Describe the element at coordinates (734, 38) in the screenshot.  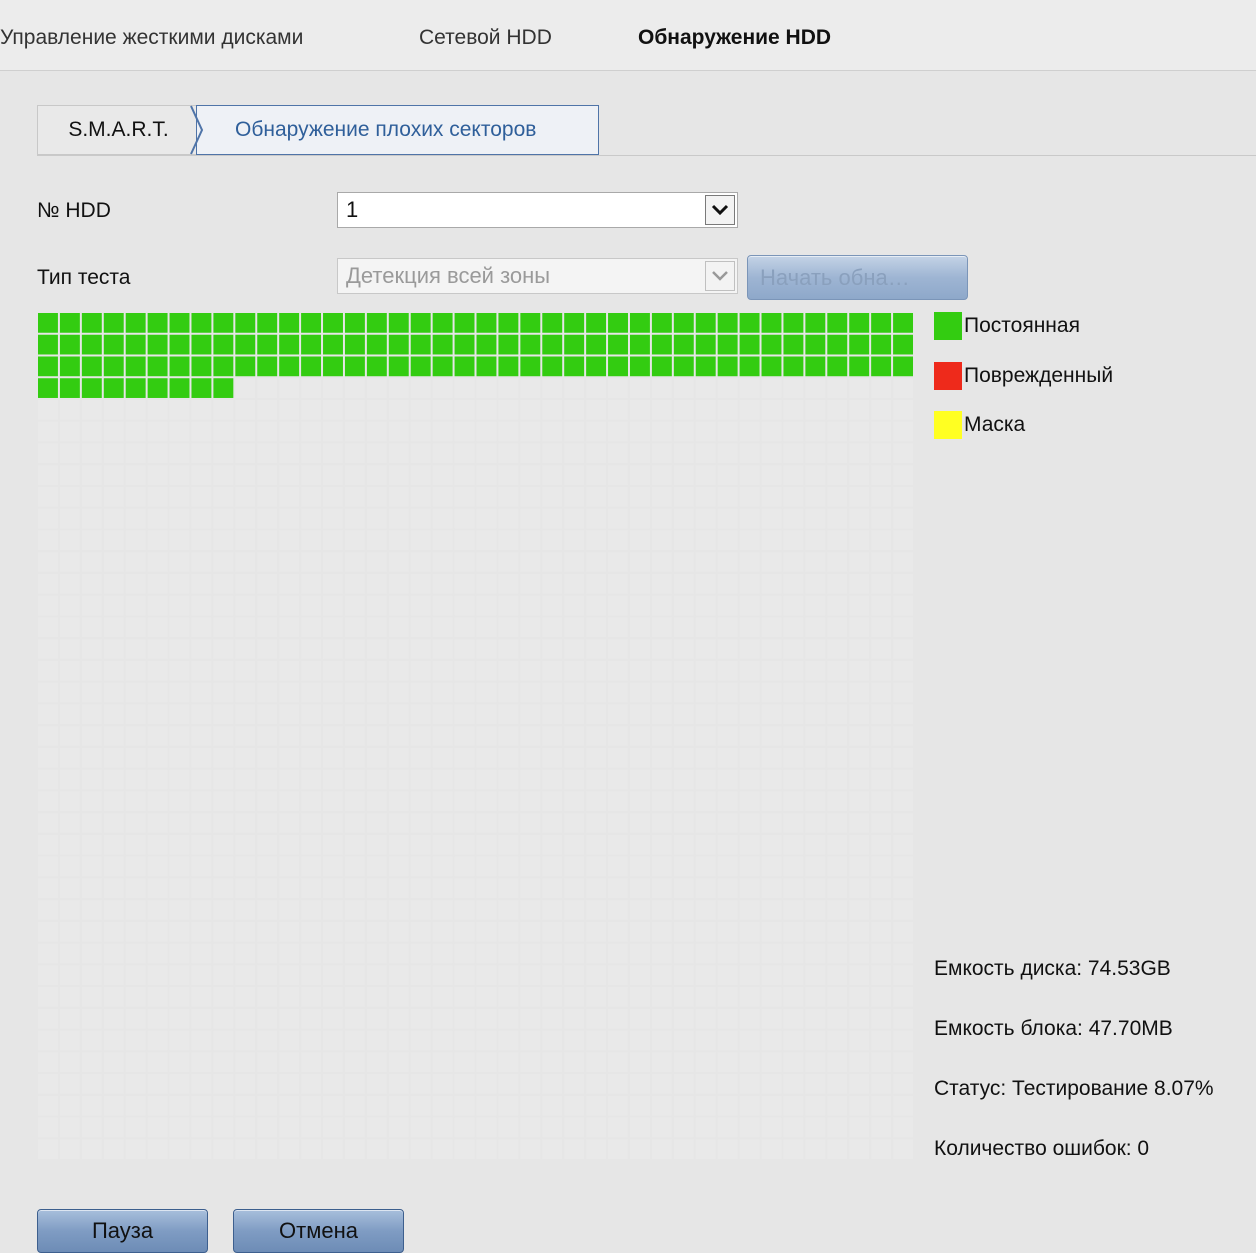
I see `tab-hdd-detection: Обнаружение HDD` at that location.